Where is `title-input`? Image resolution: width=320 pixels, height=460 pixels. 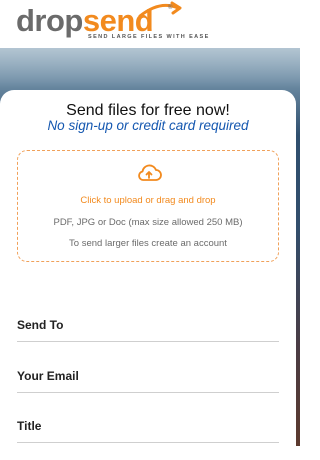 title-input is located at coordinates (150, 428).